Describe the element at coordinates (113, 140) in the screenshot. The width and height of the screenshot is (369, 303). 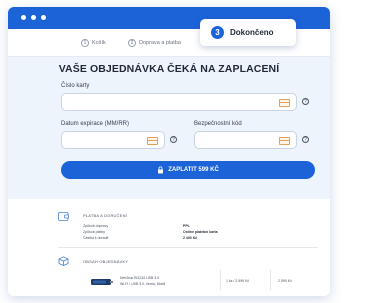
I see `expiry-field` at that location.